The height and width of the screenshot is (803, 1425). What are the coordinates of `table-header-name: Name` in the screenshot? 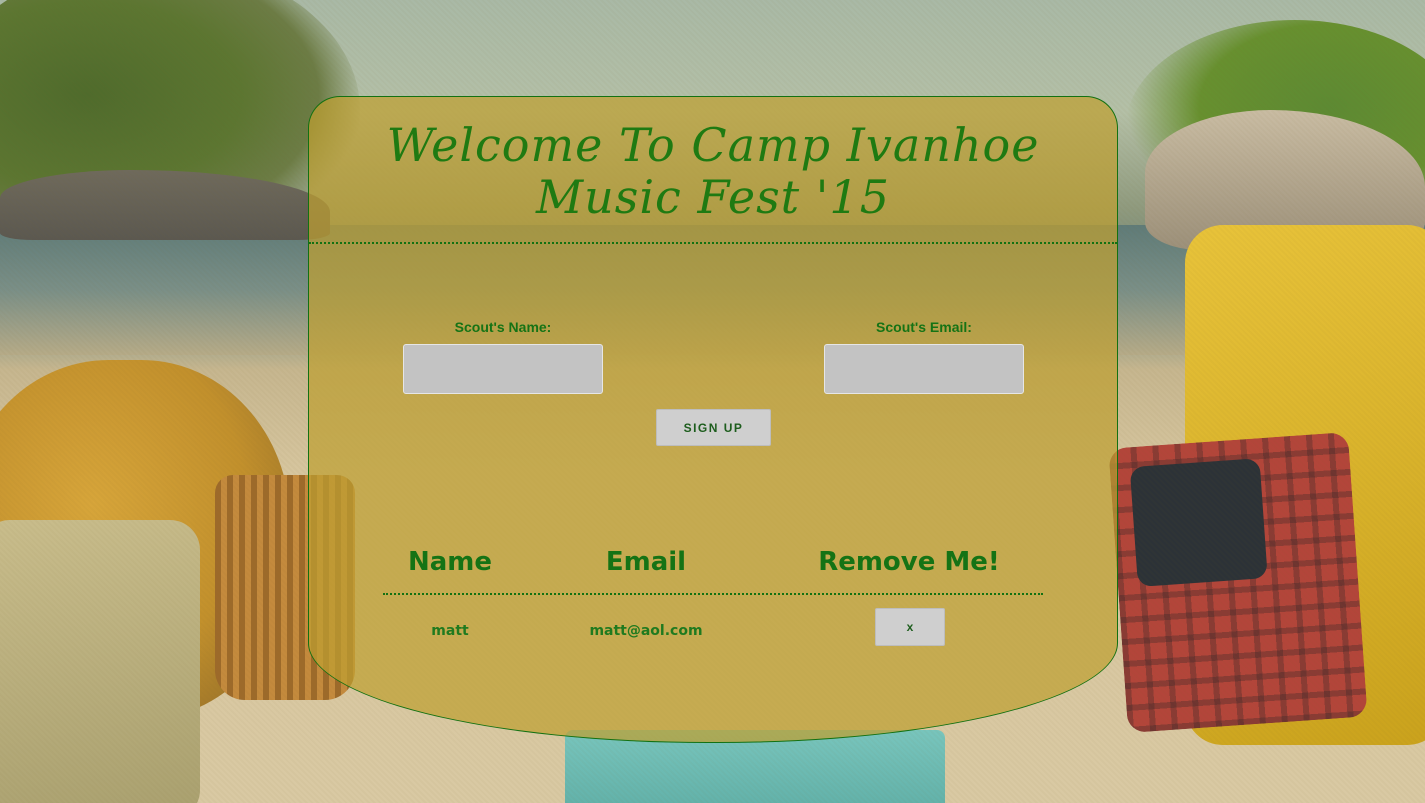 It's located at (450, 562).